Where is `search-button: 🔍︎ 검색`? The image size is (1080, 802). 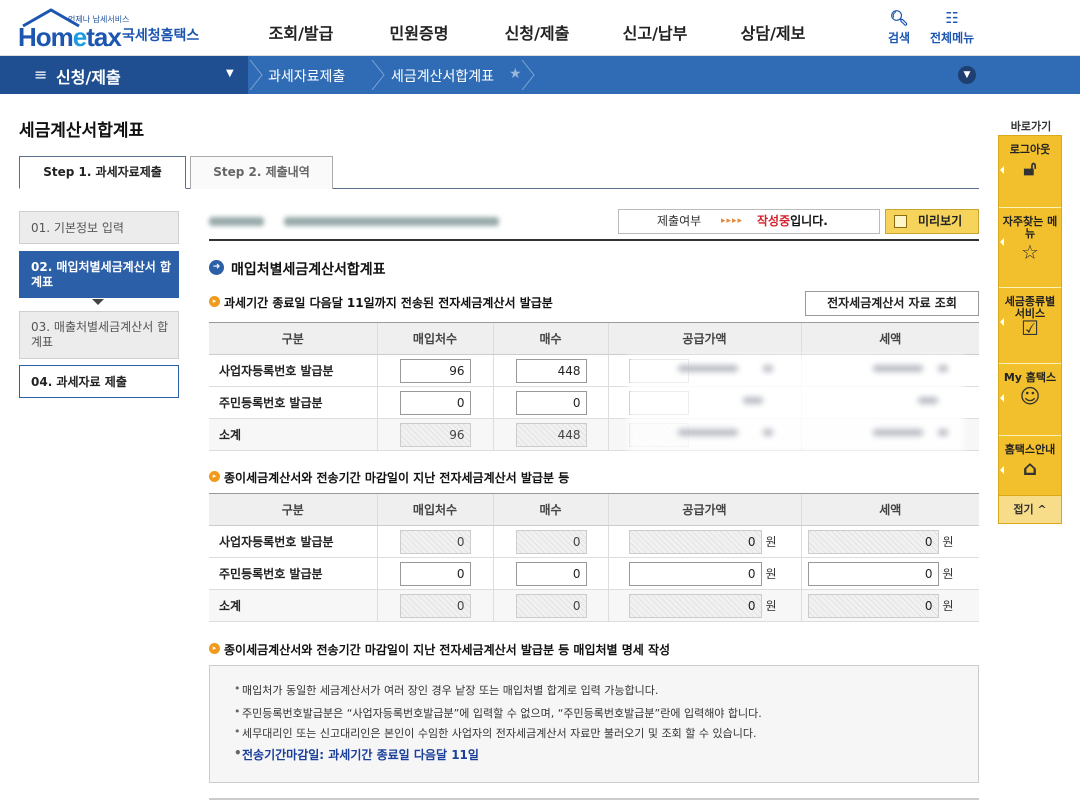
search-button: 🔍︎ 검색 is located at coordinates (899, 28).